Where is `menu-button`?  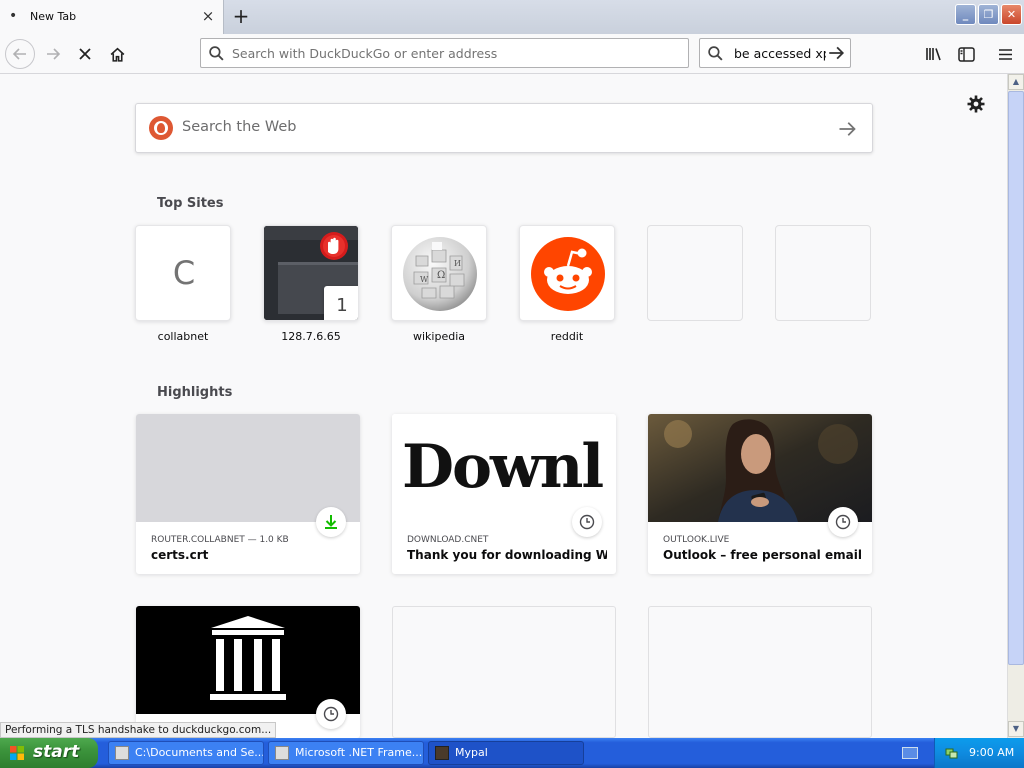 menu-button is located at coordinates (1005, 54).